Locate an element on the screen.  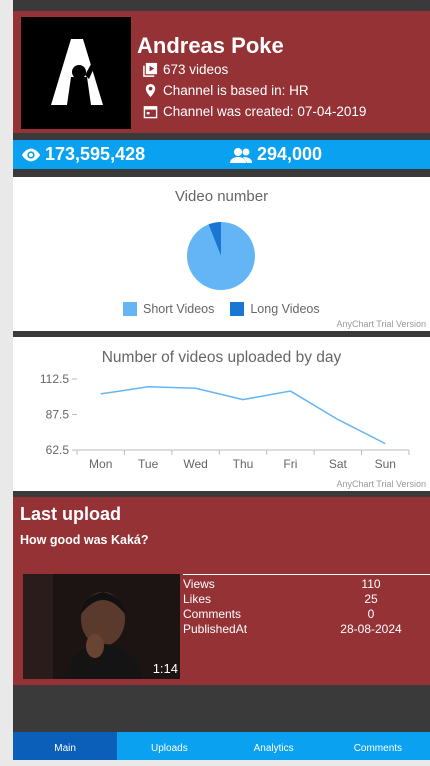
table-row-comments: Comments0 is located at coordinates (306, 614).